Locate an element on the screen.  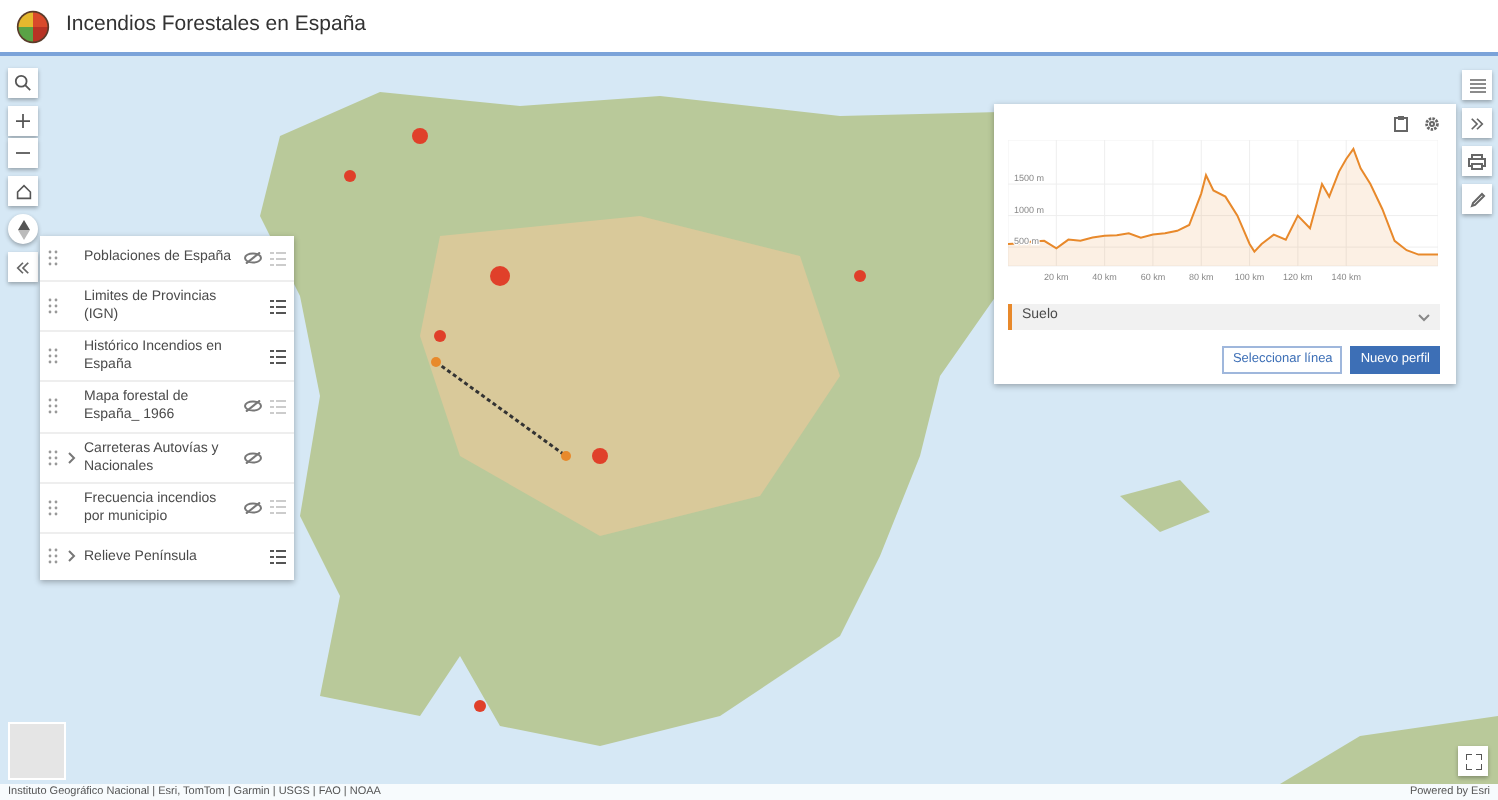
collapse-button is located at coordinates (23, 267).